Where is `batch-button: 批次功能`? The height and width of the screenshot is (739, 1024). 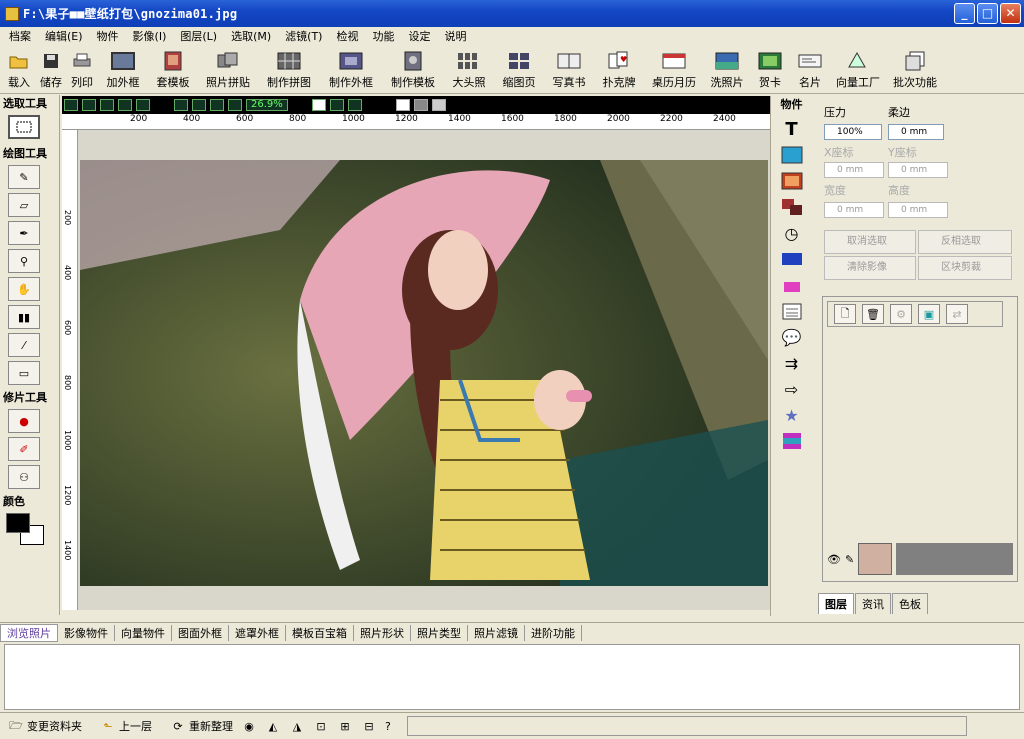 batch-button: 批次功能 is located at coordinates (915, 70).